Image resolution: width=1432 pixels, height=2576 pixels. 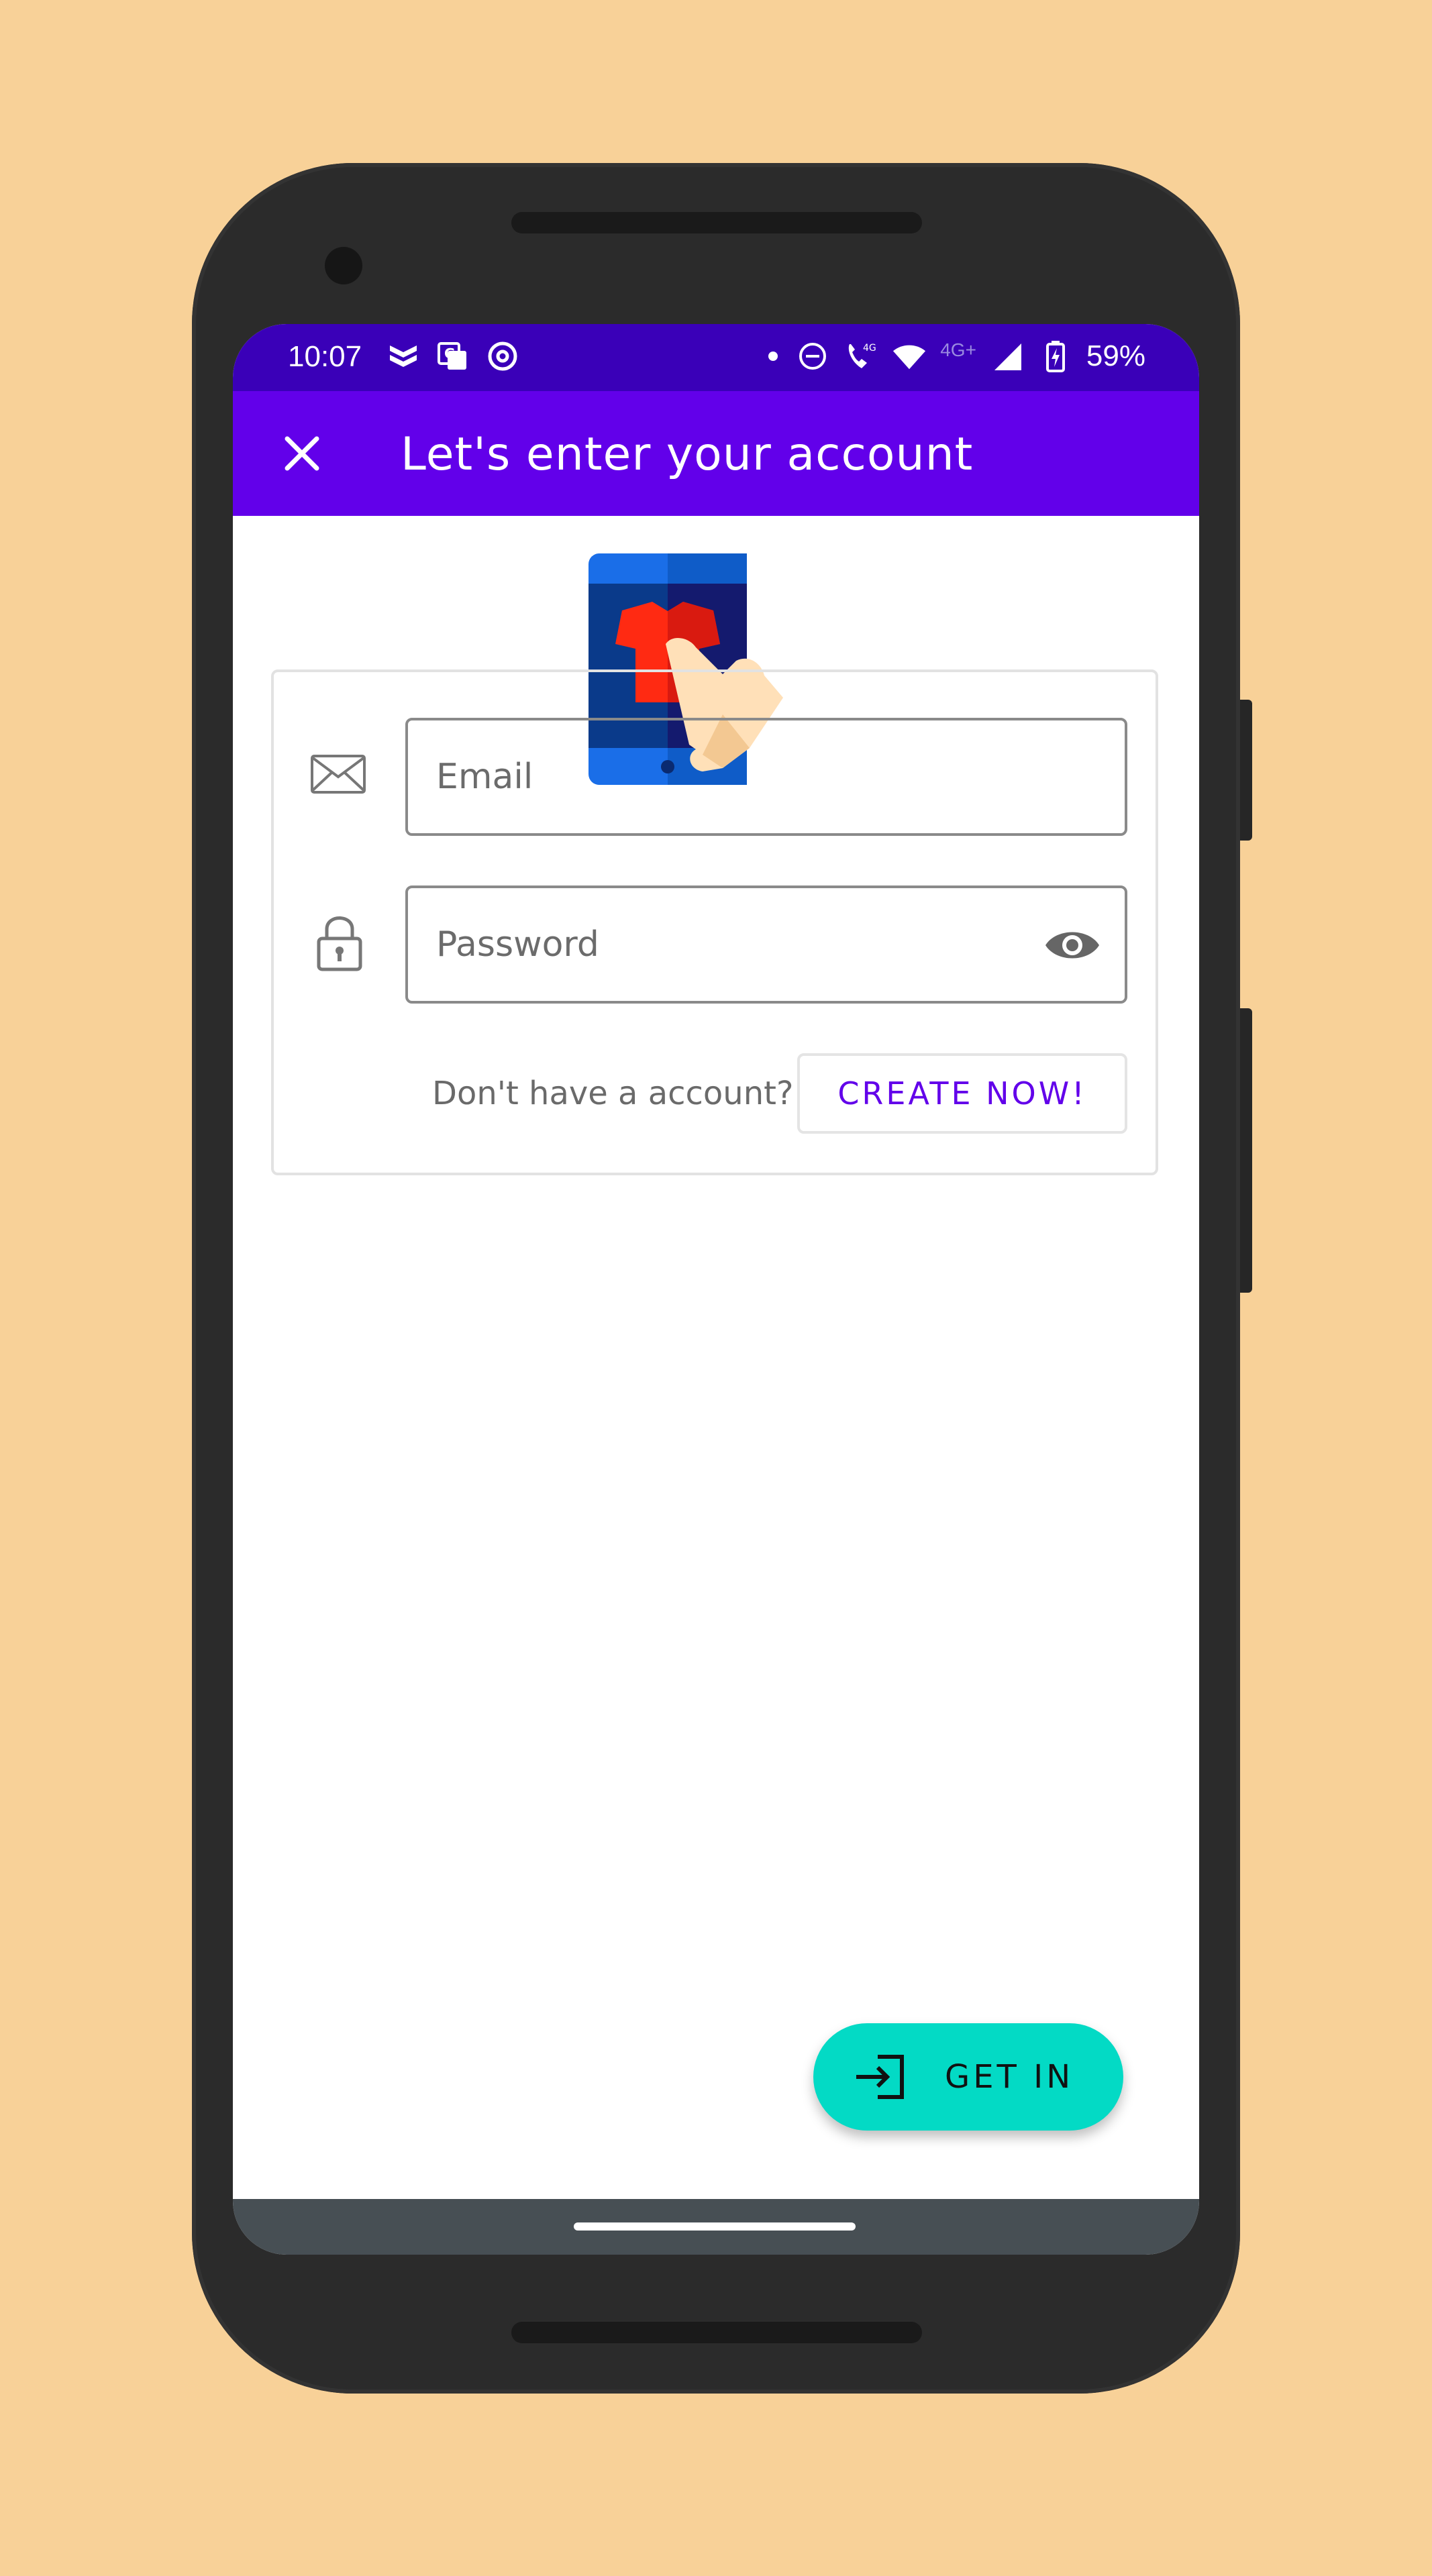 I want to click on get-in-button: GET IN, so click(x=968, y=2077).